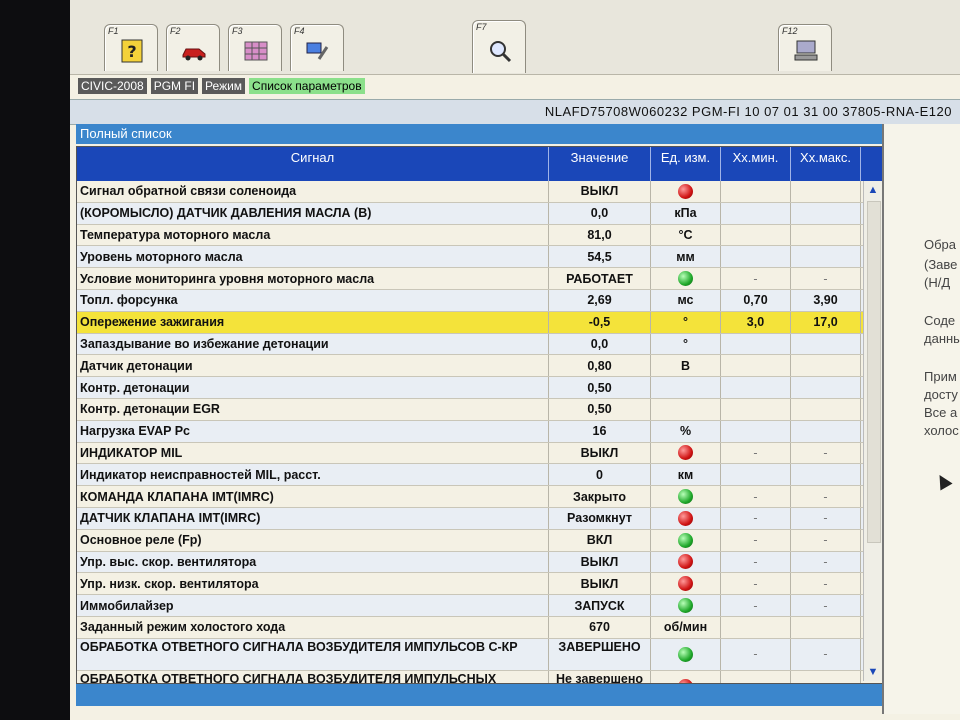  Describe the element at coordinates (600, 475) in the screenshot. I see `signal-value: 0` at that location.